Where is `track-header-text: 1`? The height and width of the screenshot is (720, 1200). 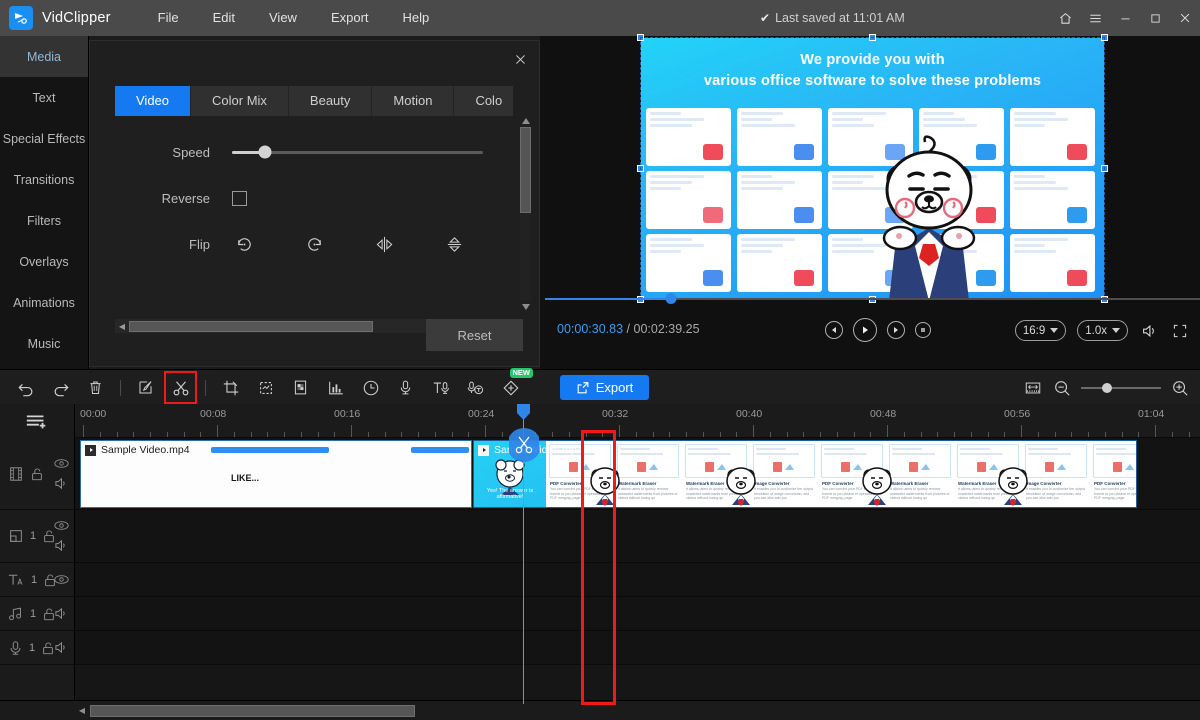 track-header-text: 1 is located at coordinates (37, 580).